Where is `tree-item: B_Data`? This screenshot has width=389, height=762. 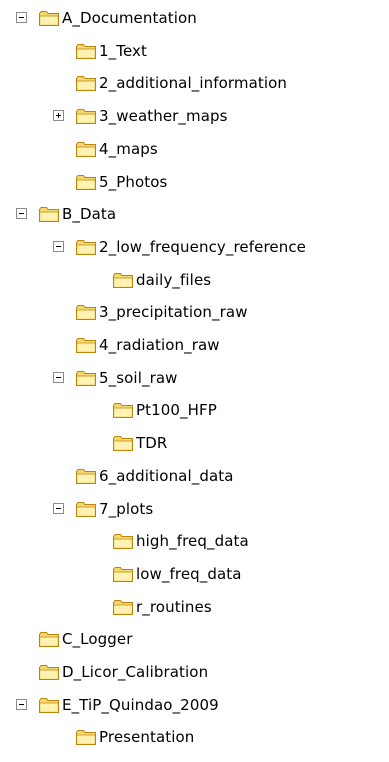 tree-item: B_Data is located at coordinates (194, 214).